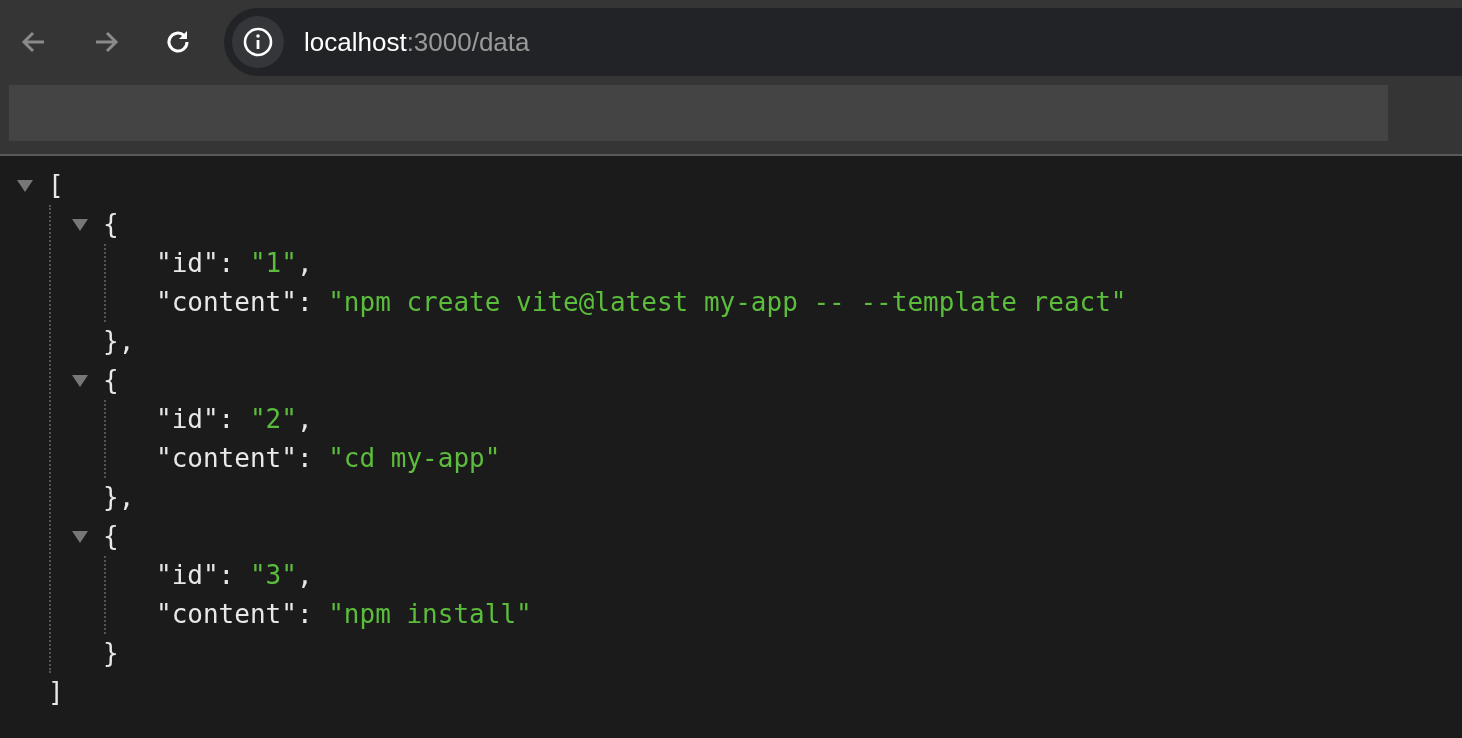 This screenshot has height=738, width=1462. Describe the element at coordinates (843, 42) in the screenshot. I see `address-bar: localhost:3000/data` at that location.